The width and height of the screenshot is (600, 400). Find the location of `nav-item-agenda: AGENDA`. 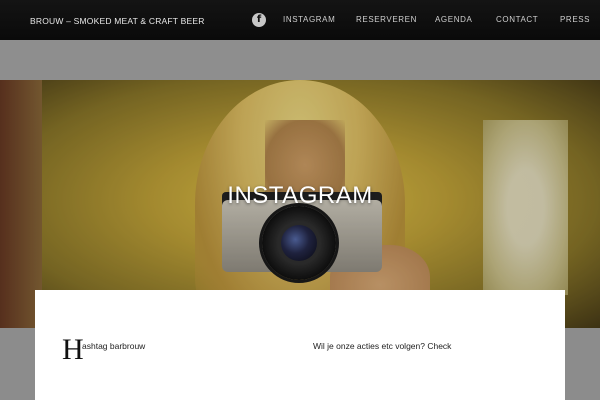

nav-item-agenda: AGENDA is located at coordinates (453, 19).